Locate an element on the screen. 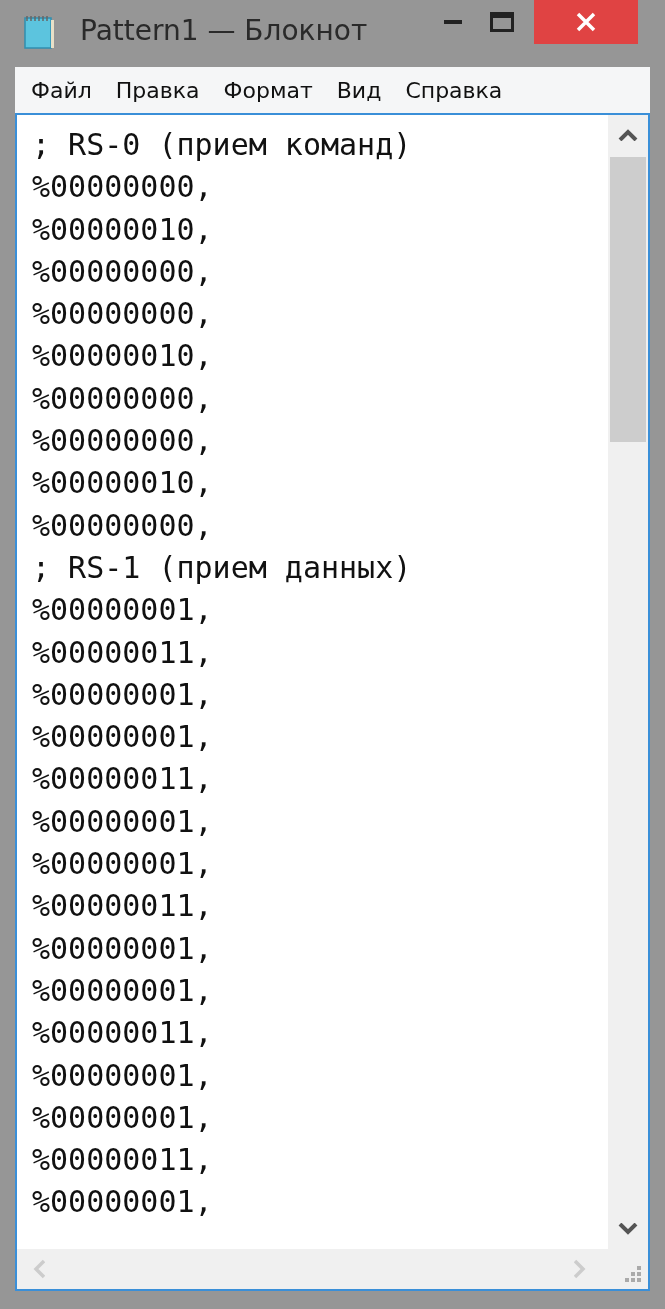 The image size is (665, 1309). close-button is located at coordinates (586, 22).